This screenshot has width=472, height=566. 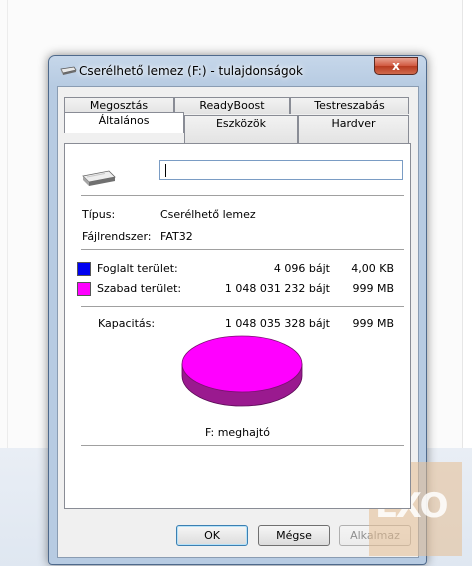 What do you see at coordinates (212, 535) in the screenshot?
I see `ok-button: OK` at bounding box center [212, 535].